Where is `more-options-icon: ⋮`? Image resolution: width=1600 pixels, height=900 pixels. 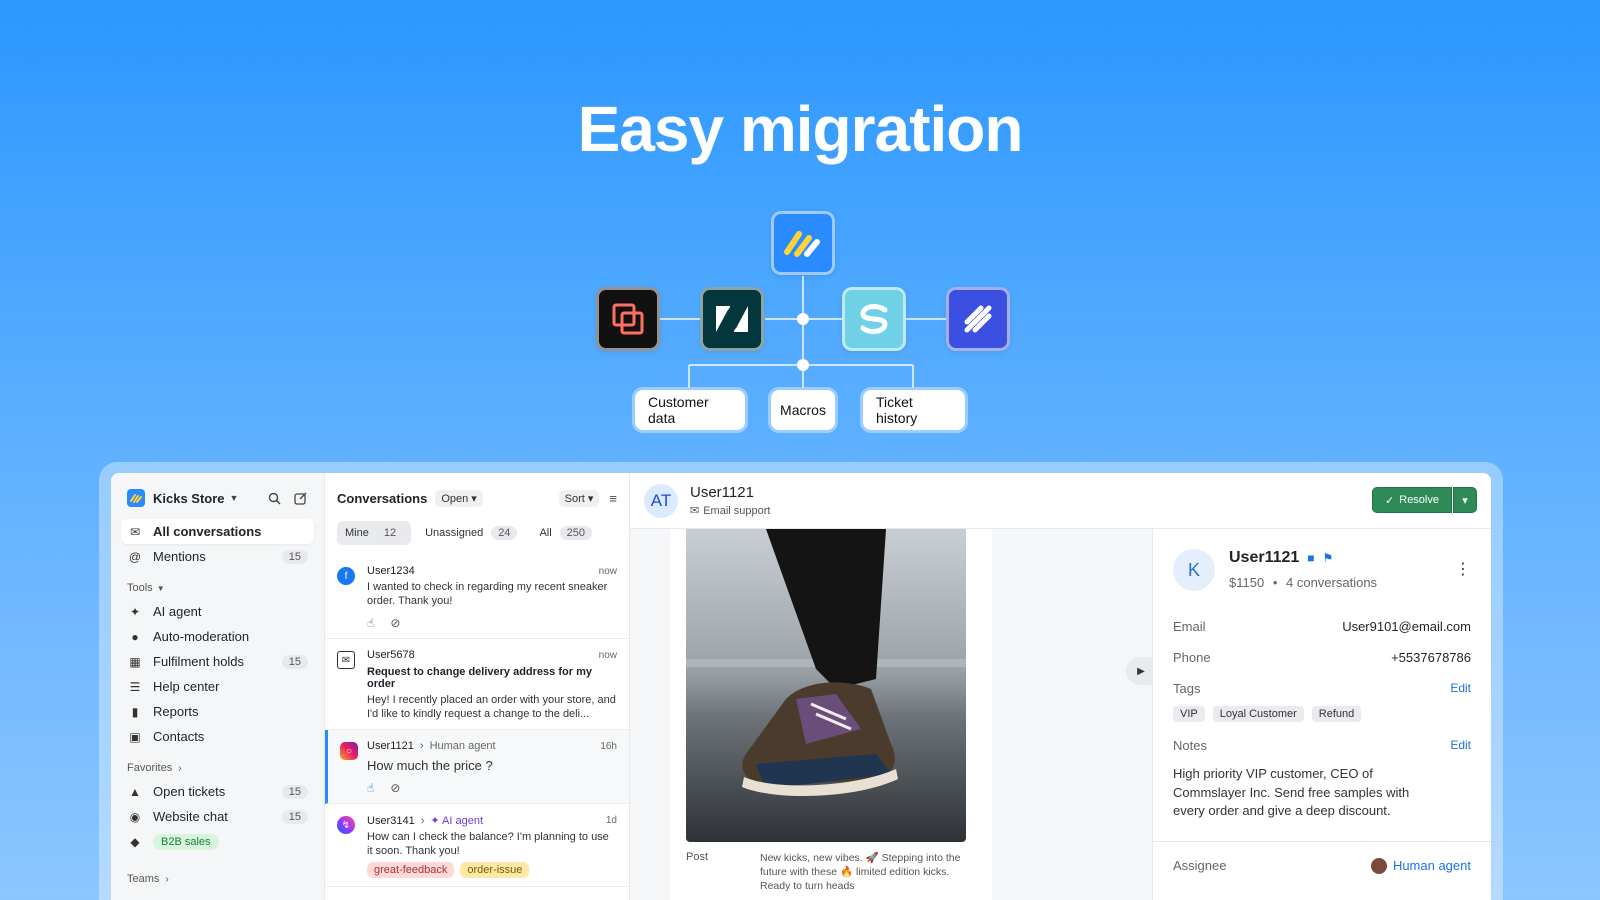
more-options-icon: ⋮ is located at coordinates (1463, 569).